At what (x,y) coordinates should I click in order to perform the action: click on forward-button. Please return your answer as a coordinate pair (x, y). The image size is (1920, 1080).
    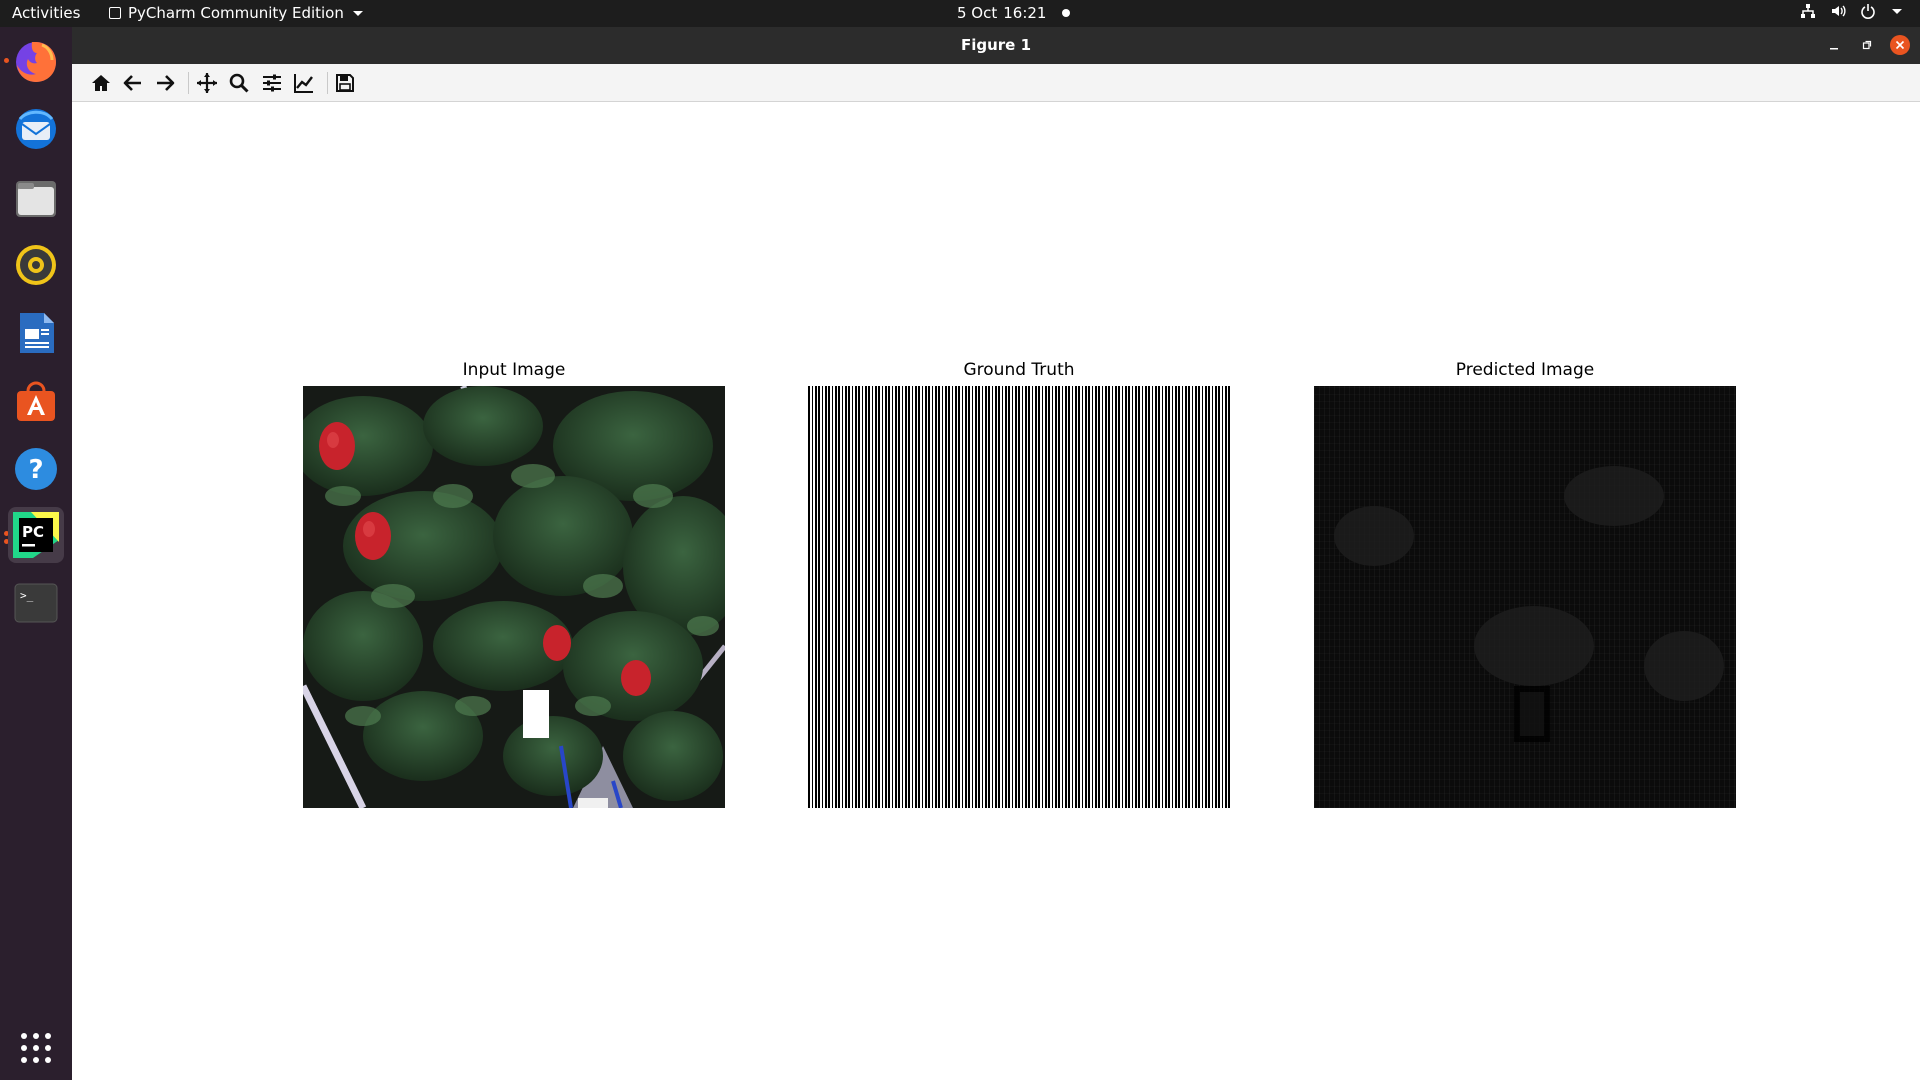
    Looking at the image, I should click on (165, 83).